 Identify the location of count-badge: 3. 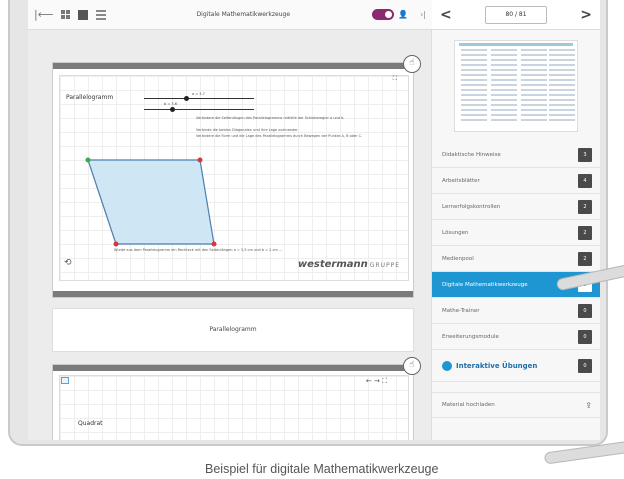
(585, 154).